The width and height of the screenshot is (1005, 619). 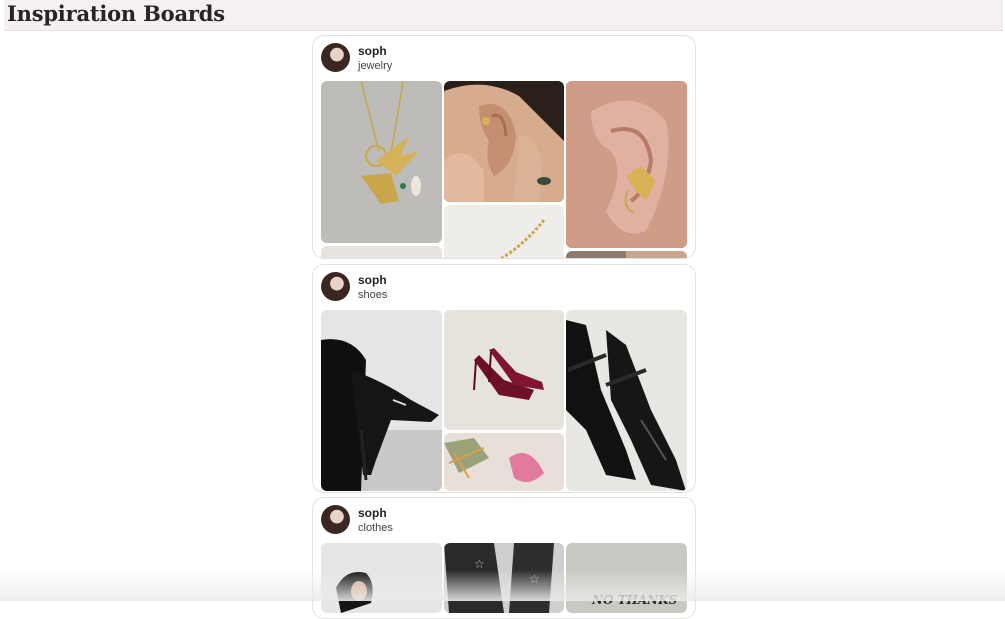 I want to click on page-title: Inspiration Boards, so click(x=116, y=13).